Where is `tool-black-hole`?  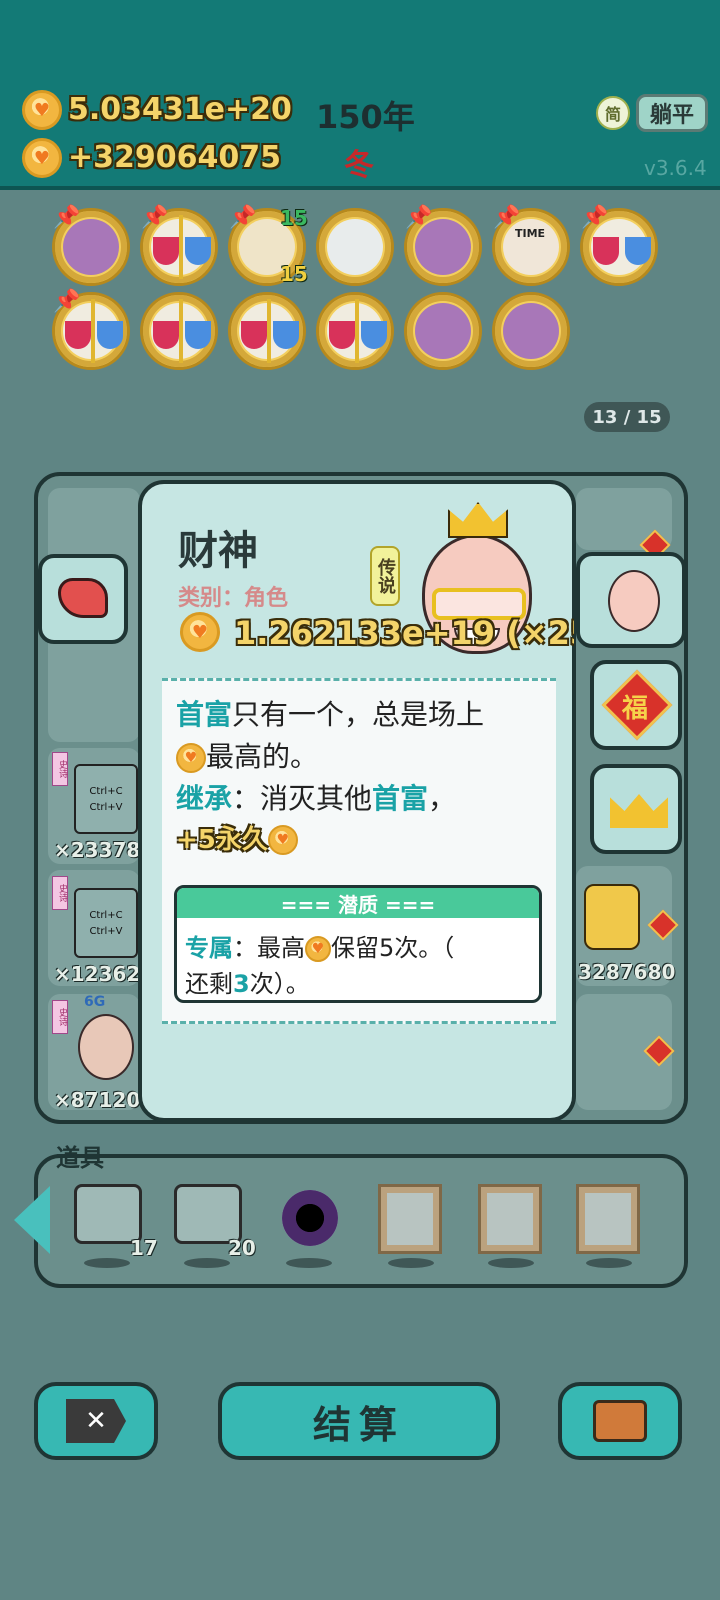 tool-black-hole is located at coordinates (309, 1217).